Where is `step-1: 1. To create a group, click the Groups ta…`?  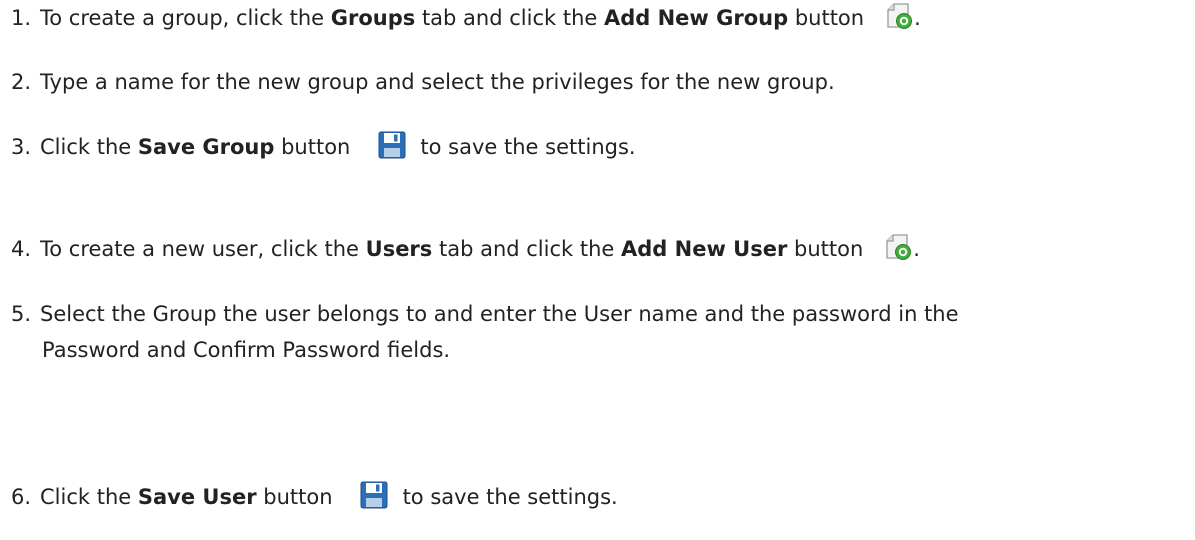 step-1: 1. To create a group, click the Groups ta… is located at coordinates (598, 18).